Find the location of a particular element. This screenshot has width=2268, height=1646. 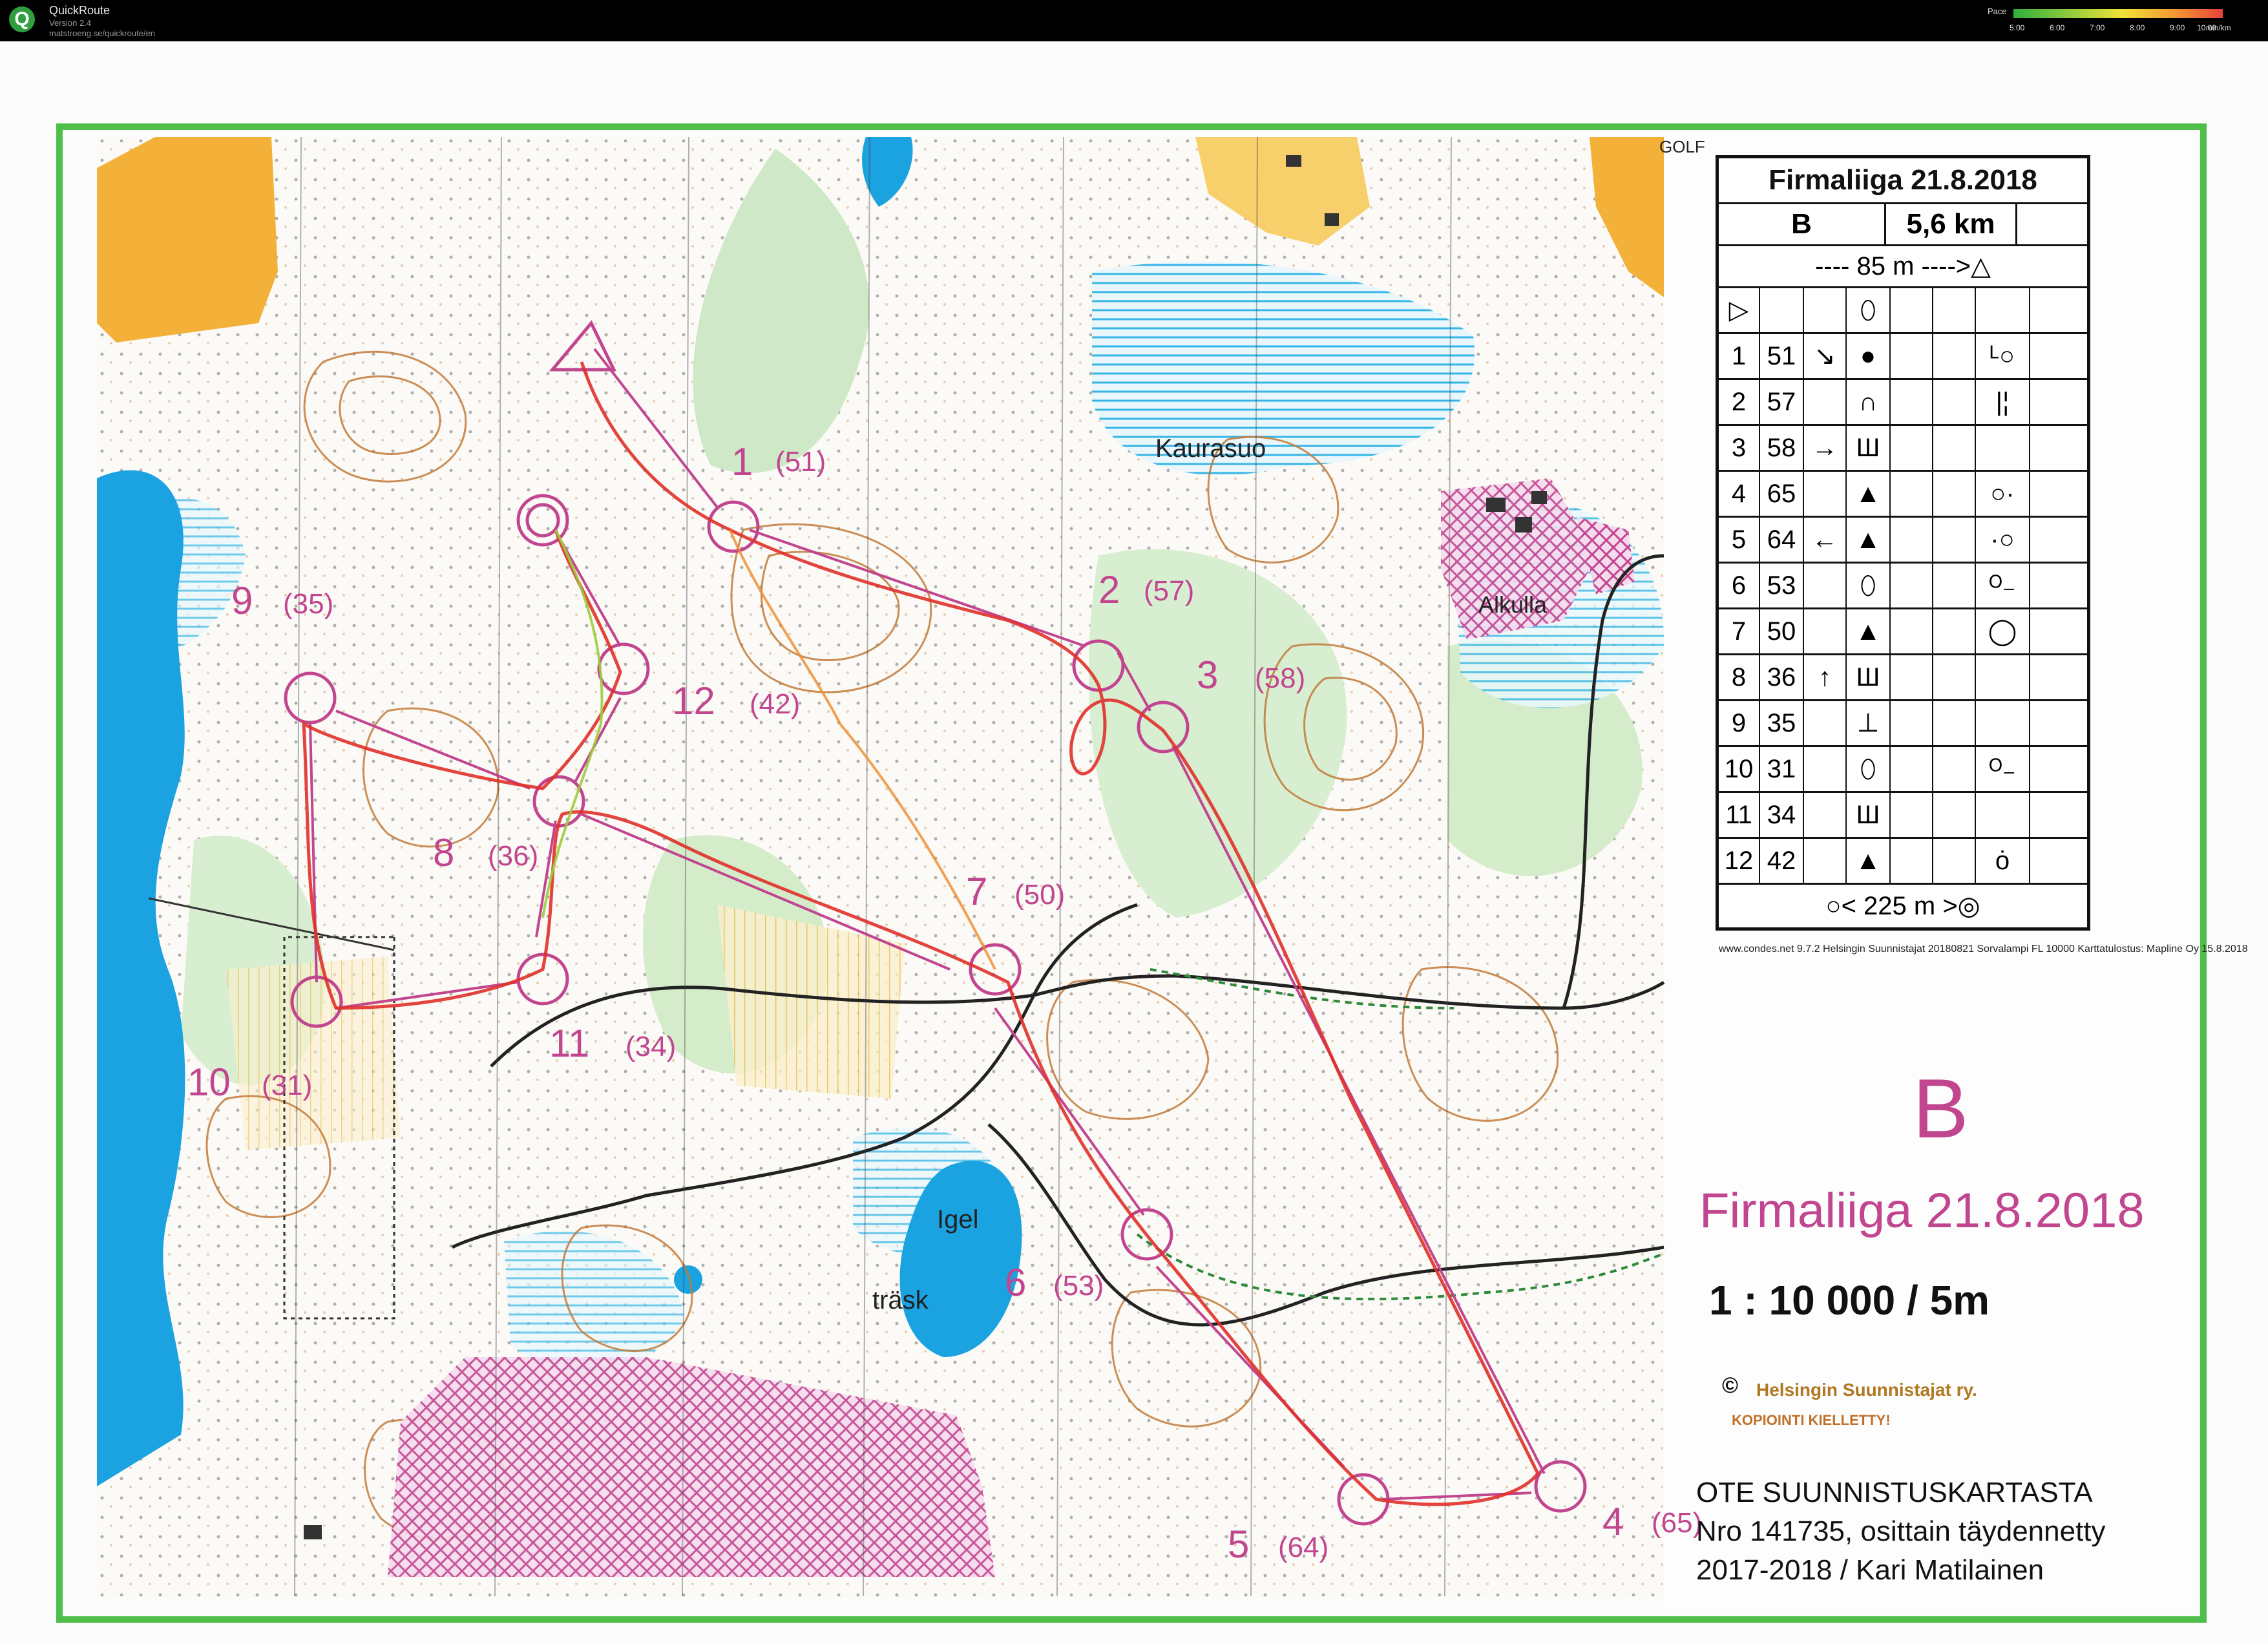

control-number: 5 is located at coordinates (1239, 1545).